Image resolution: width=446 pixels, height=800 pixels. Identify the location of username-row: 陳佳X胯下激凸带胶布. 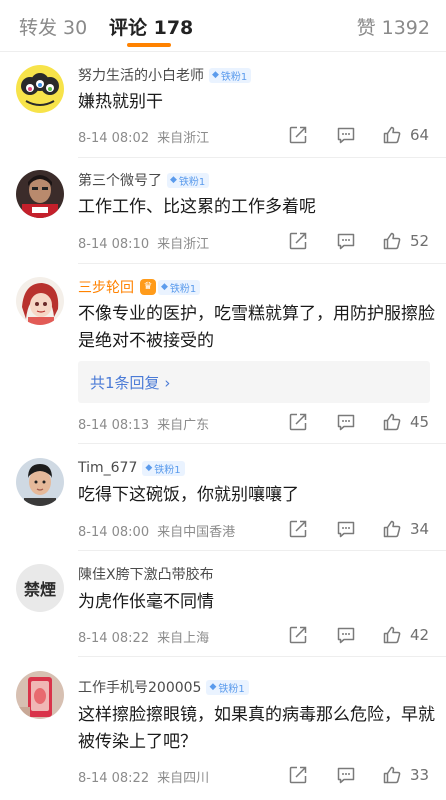
(146, 574).